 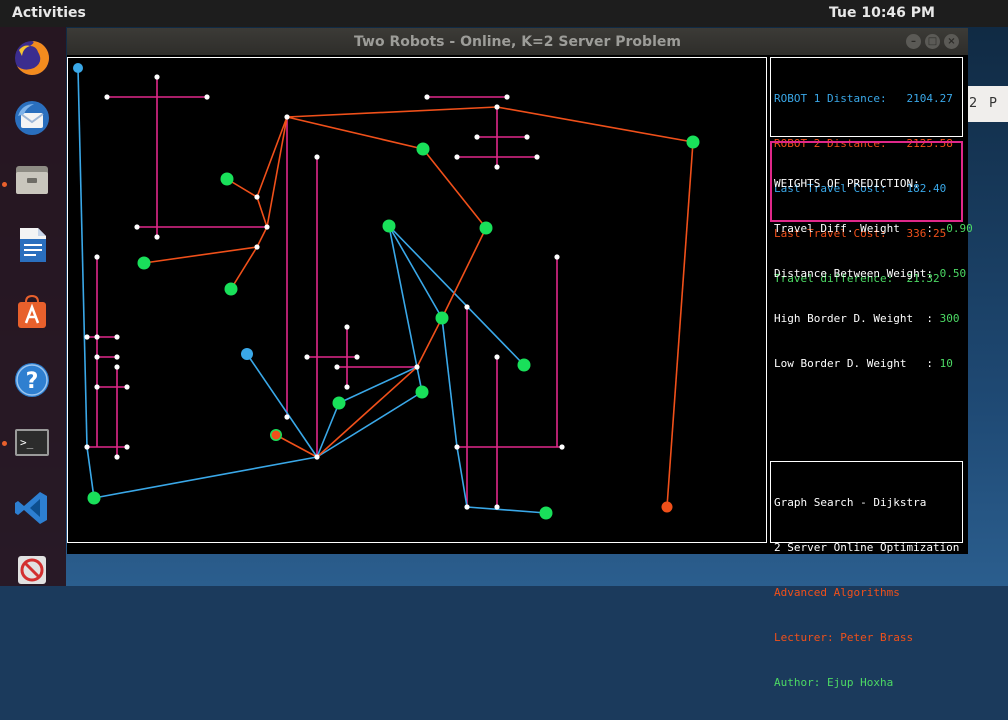 I want to click on window-title: Two Robots - Online, K=2 Server Problem, so click(x=517, y=42).